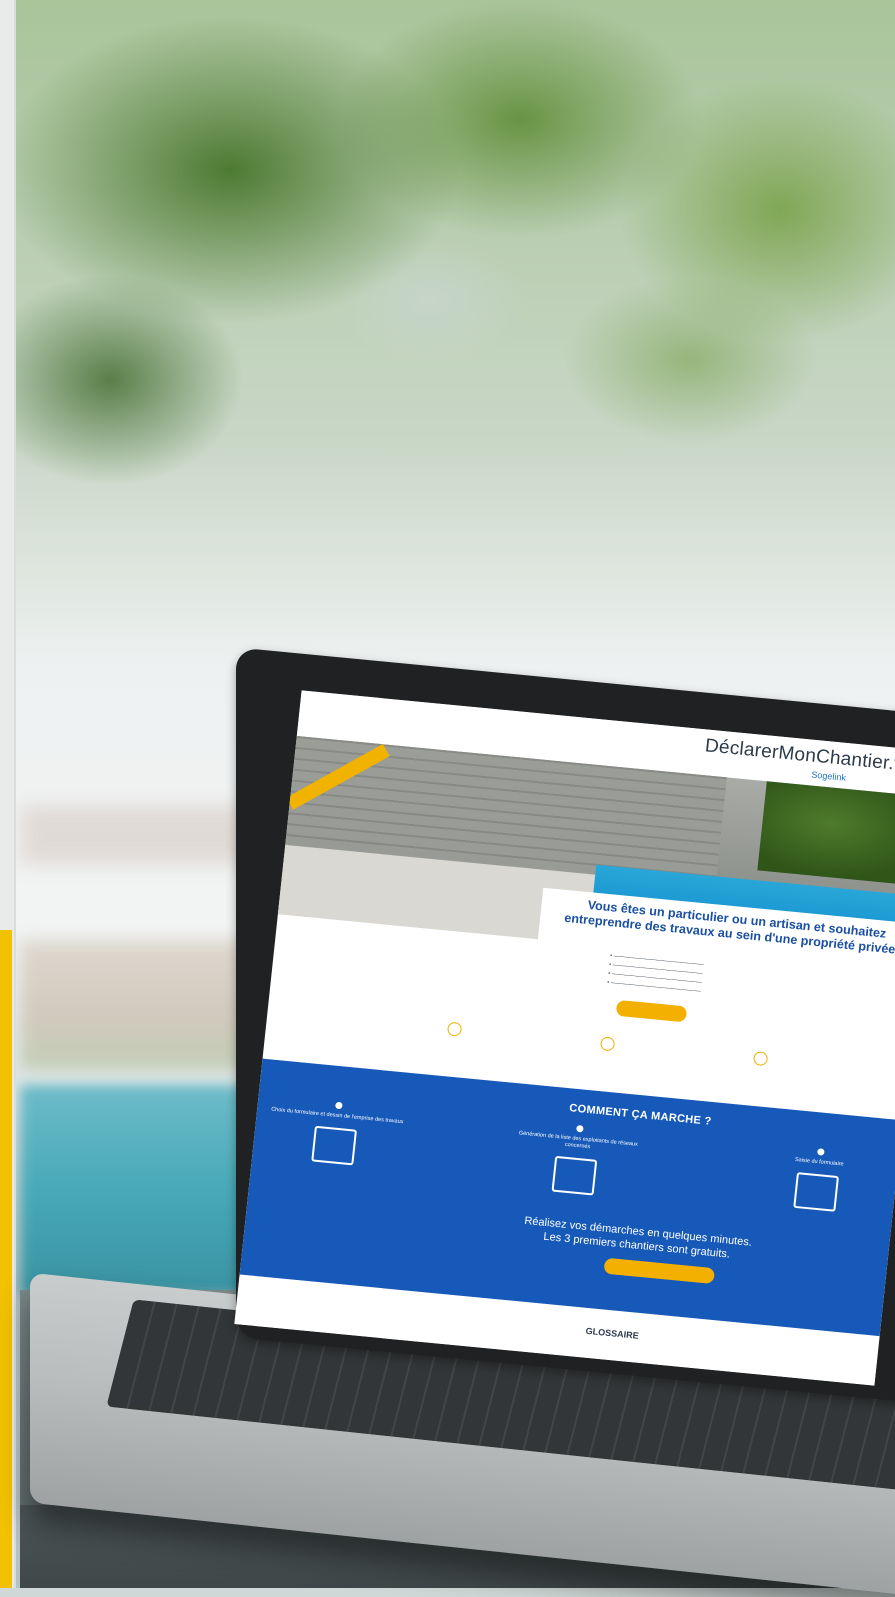 This screenshot has width=895, height=1597. I want to click on form-checklist-icon, so click(816, 1192).